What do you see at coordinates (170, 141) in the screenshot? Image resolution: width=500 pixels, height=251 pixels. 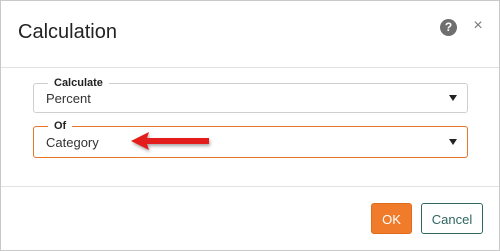 I see `red-arrow-icon` at bounding box center [170, 141].